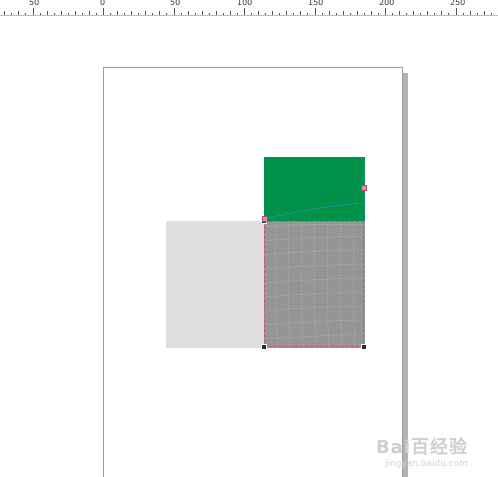 The width and height of the screenshot is (498, 477). I want to click on ruler-label: 0, so click(103, 3).